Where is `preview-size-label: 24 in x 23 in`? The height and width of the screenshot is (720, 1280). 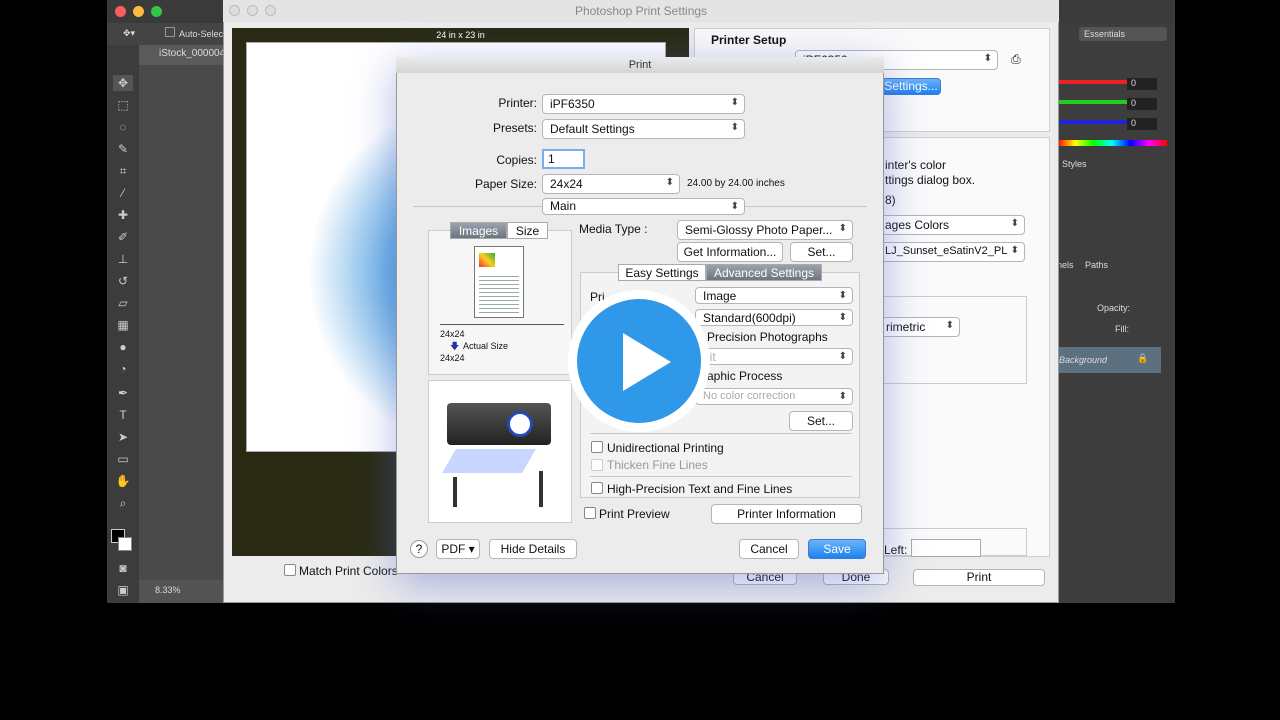
preview-size-label: 24 in x 23 in is located at coordinates (460, 35).